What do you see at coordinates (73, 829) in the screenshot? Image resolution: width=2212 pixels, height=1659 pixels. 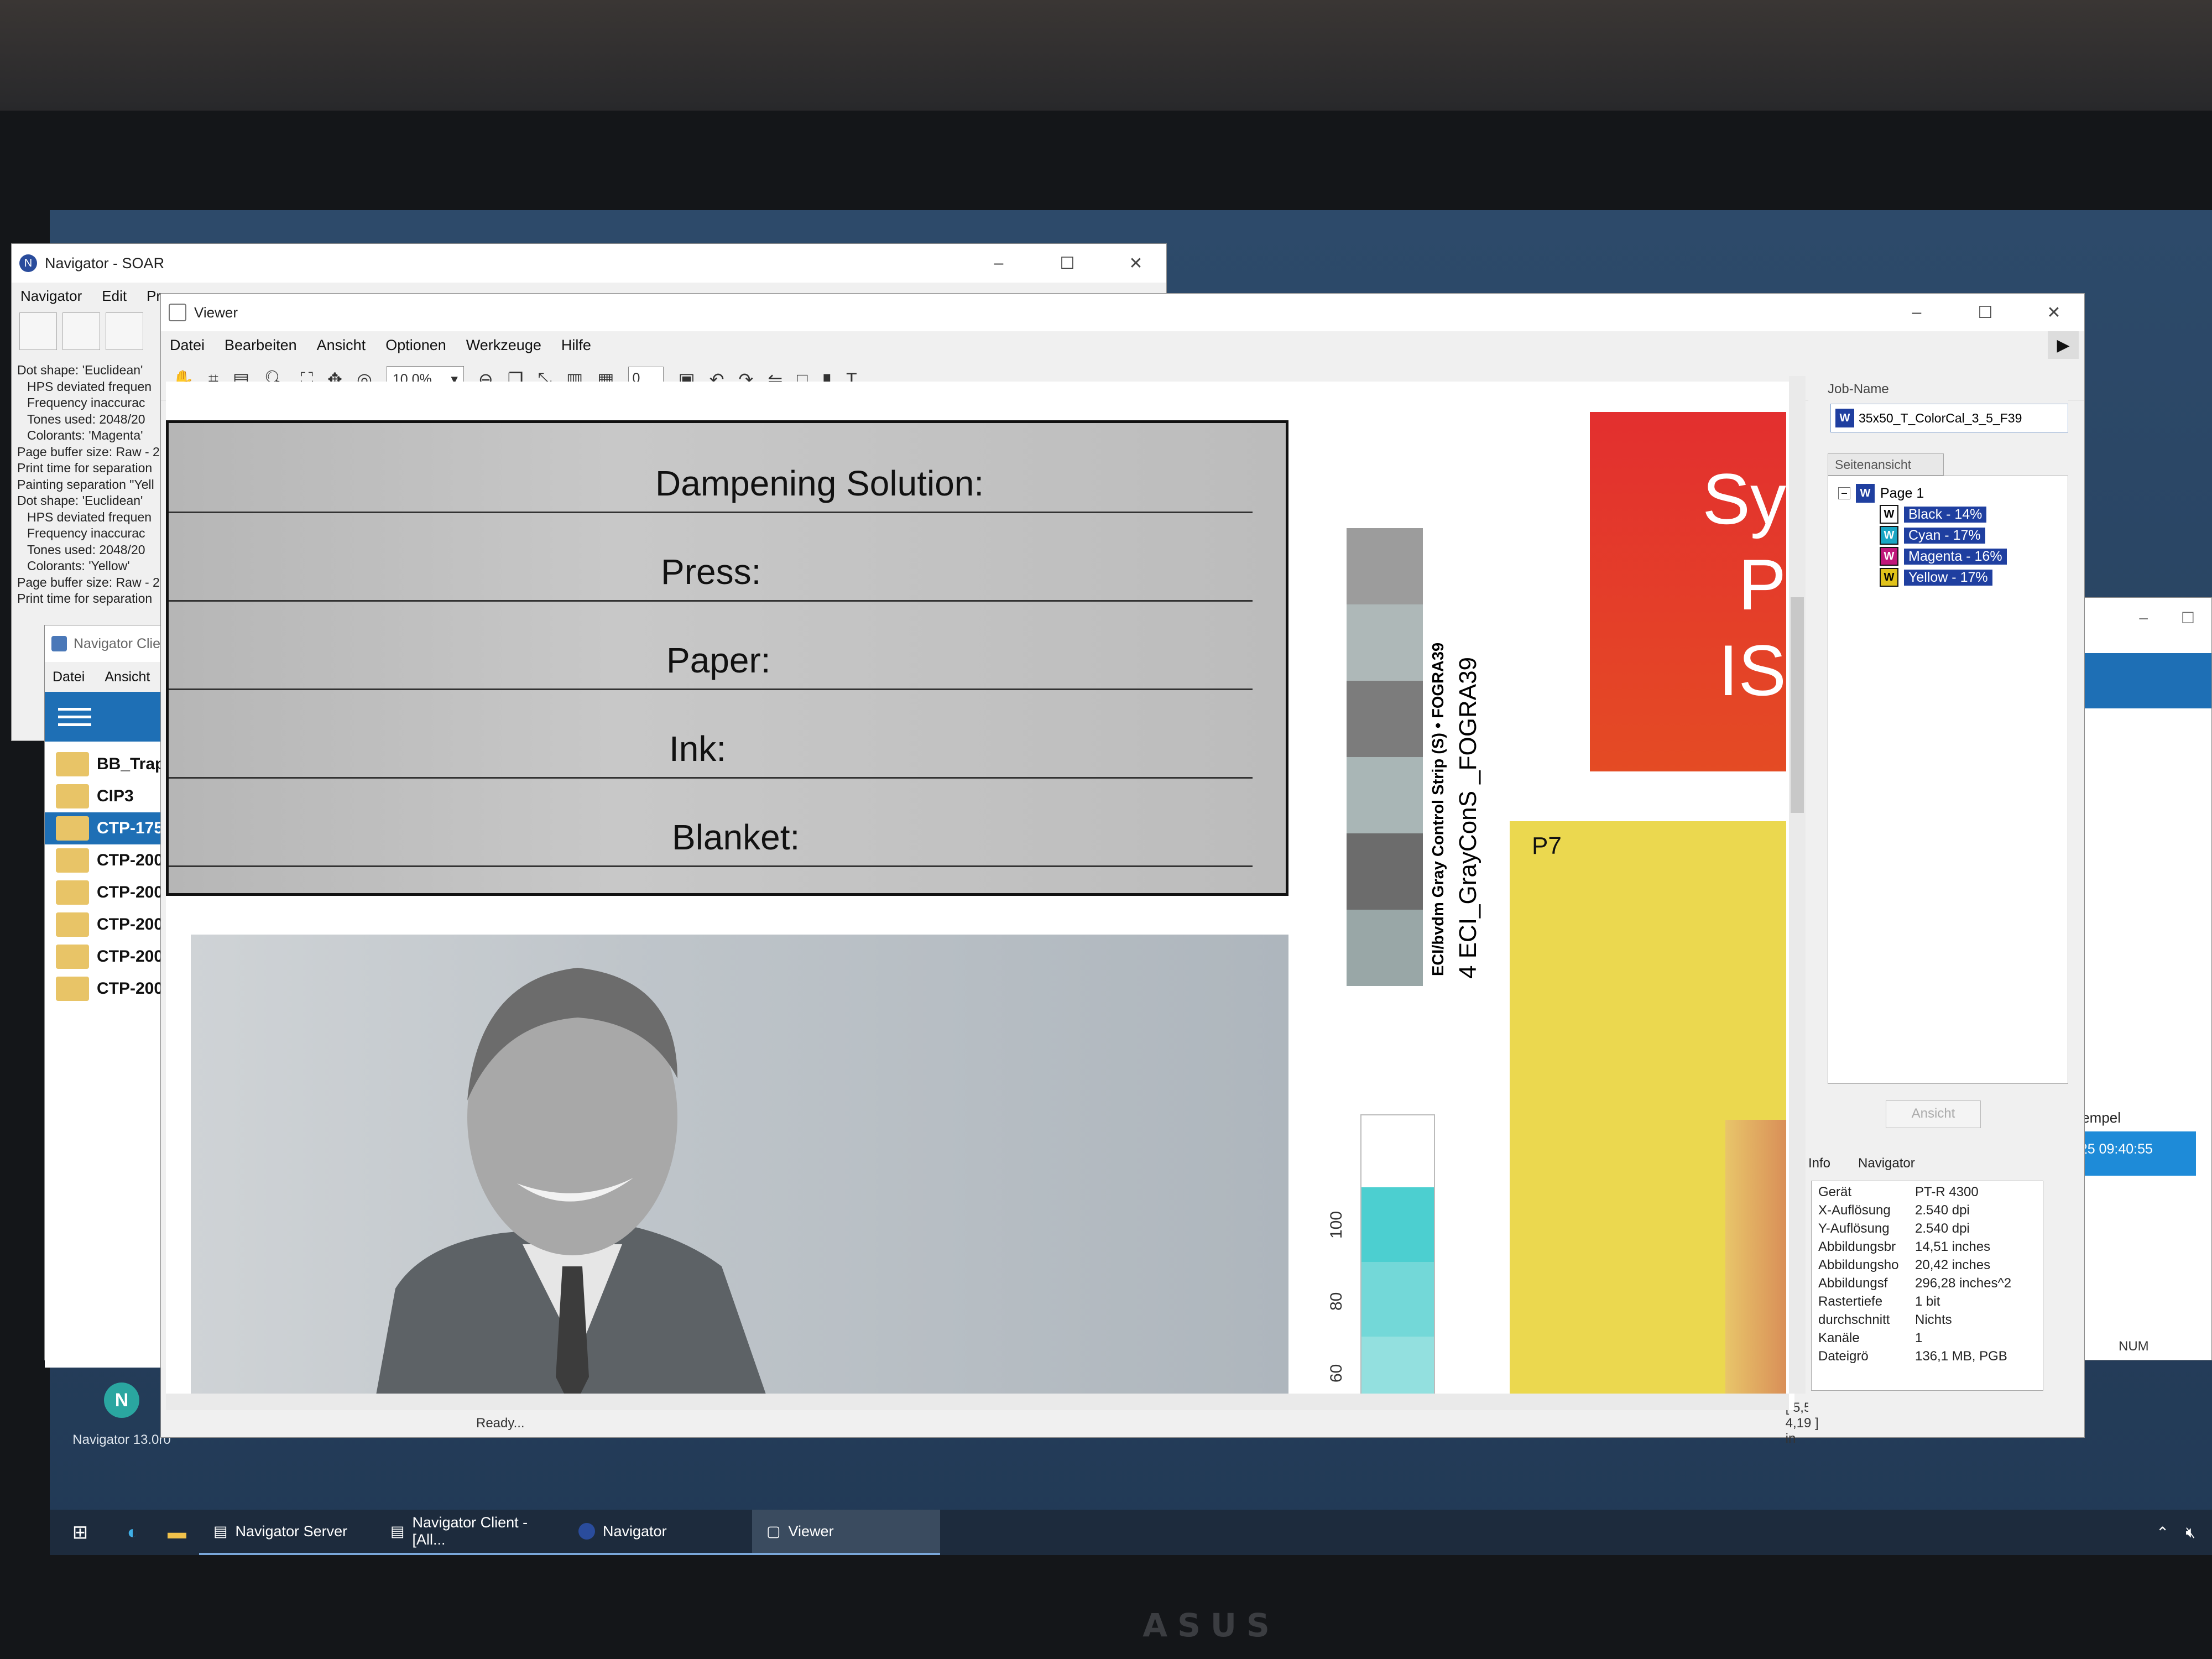 I see `folder-icon` at bounding box center [73, 829].